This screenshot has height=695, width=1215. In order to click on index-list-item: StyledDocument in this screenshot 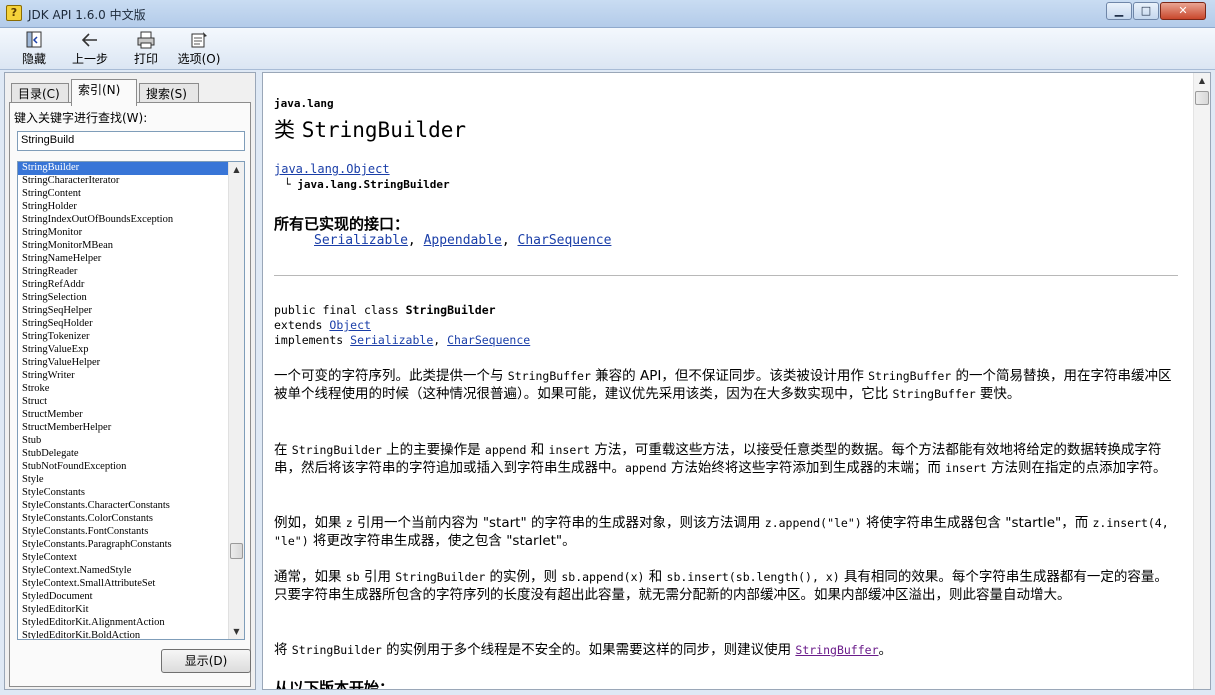, I will do `click(123, 597)`.